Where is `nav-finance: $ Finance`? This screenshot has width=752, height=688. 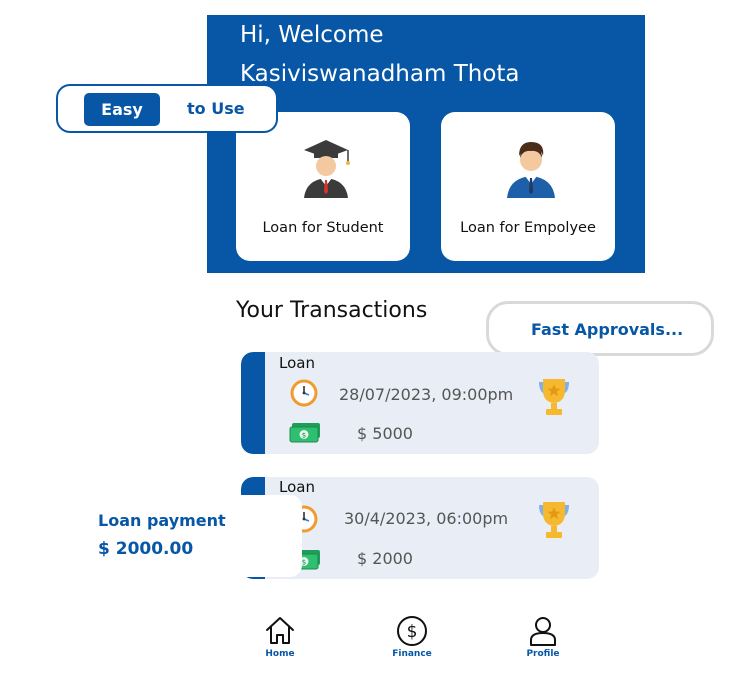
nav-finance: $ Finance is located at coordinates (412, 637).